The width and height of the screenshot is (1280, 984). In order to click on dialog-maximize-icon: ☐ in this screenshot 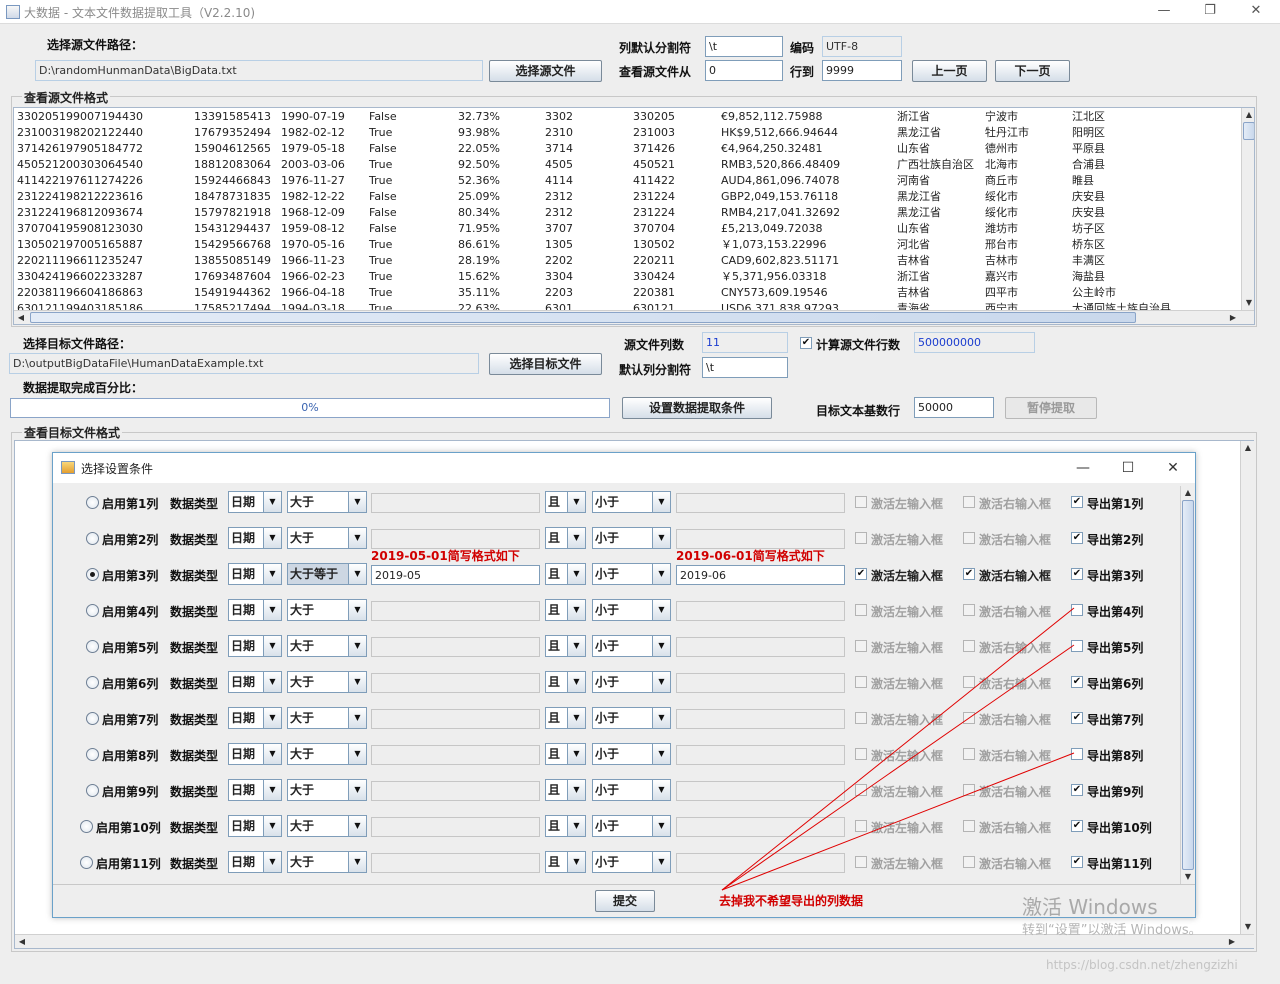, I will do `click(1128, 468)`.